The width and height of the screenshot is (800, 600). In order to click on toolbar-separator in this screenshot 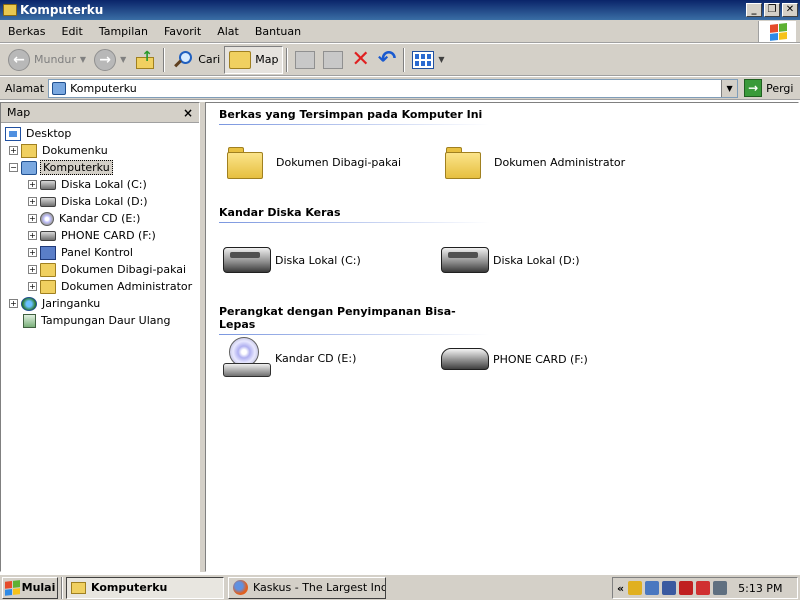, I will do `click(164, 59)`.